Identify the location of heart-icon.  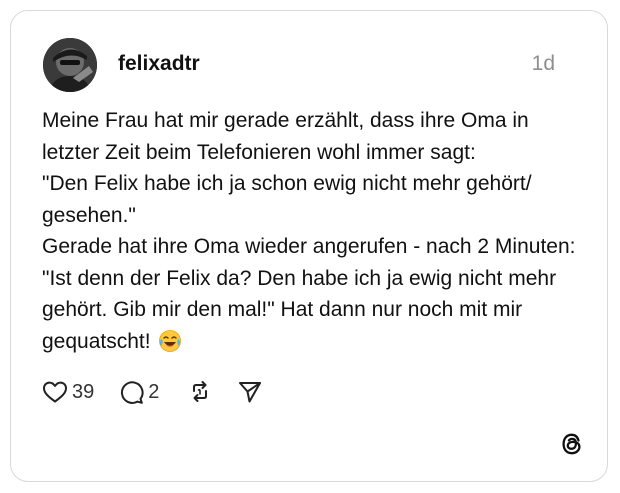
(55, 392).